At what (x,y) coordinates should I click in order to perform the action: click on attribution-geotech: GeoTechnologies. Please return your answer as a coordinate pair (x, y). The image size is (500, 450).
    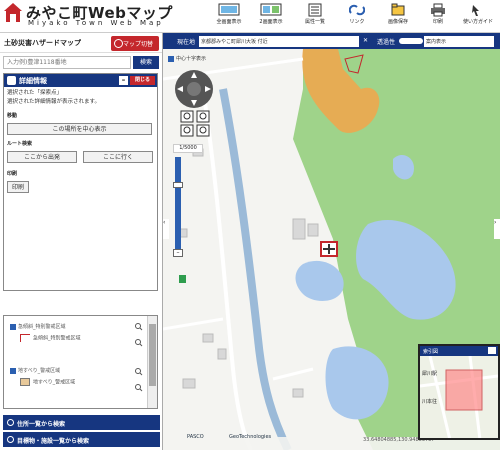
    Looking at the image, I should click on (250, 437).